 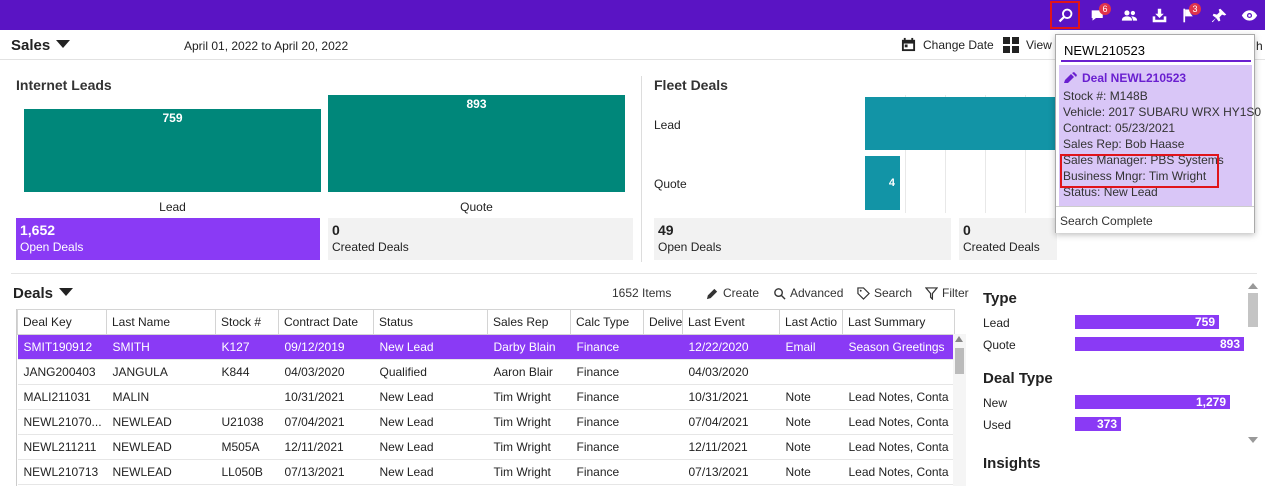 What do you see at coordinates (959, 410) in the screenshot?
I see `deals-scrollbar` at bounding box center [959, 410].